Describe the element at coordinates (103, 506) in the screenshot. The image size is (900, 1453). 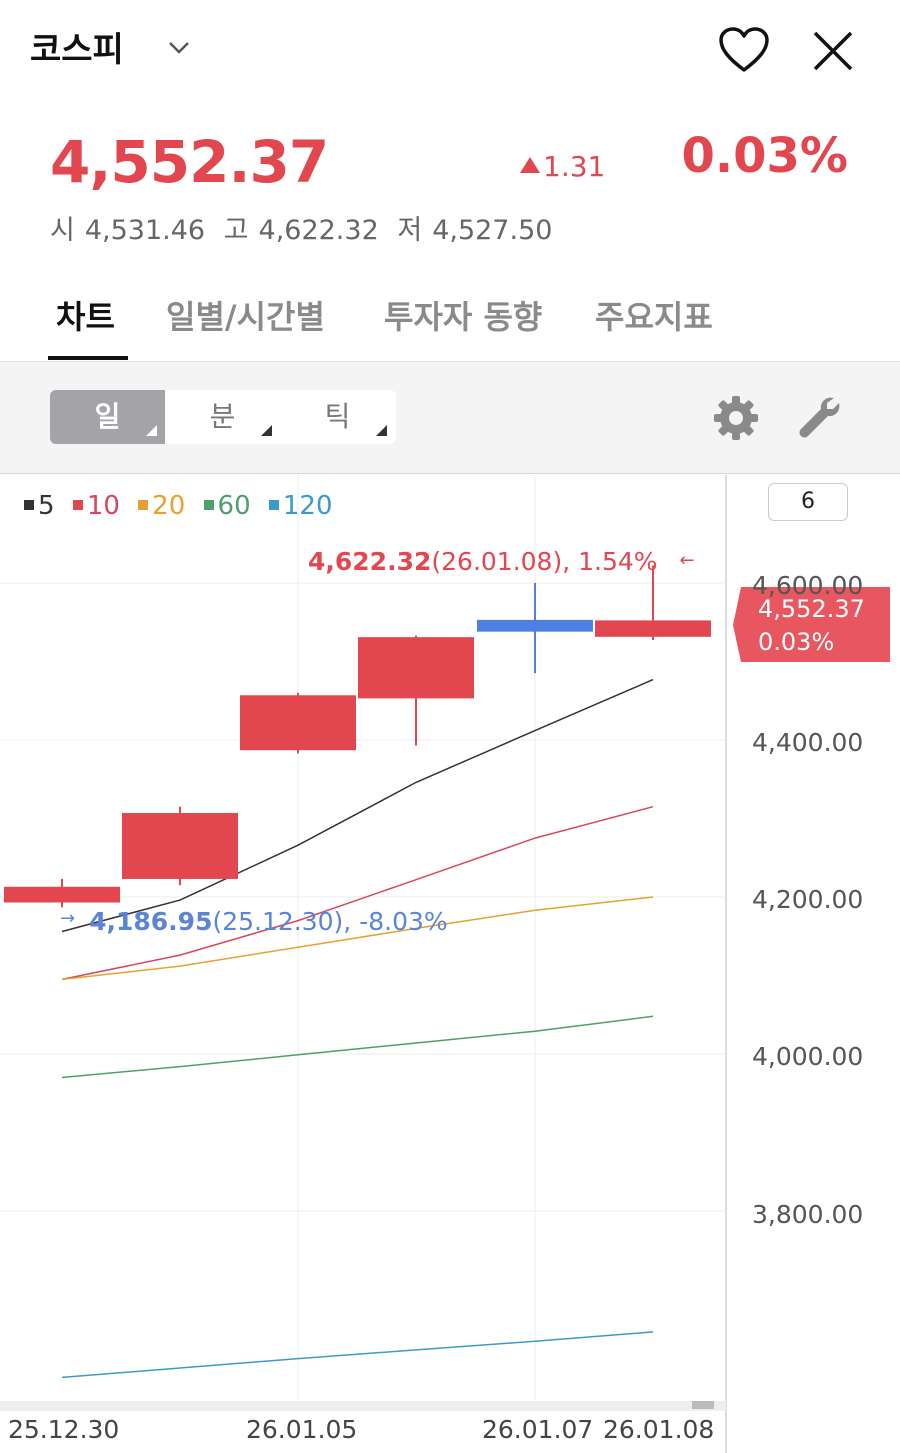
I see `legend-ma10-label: 10` at that location.